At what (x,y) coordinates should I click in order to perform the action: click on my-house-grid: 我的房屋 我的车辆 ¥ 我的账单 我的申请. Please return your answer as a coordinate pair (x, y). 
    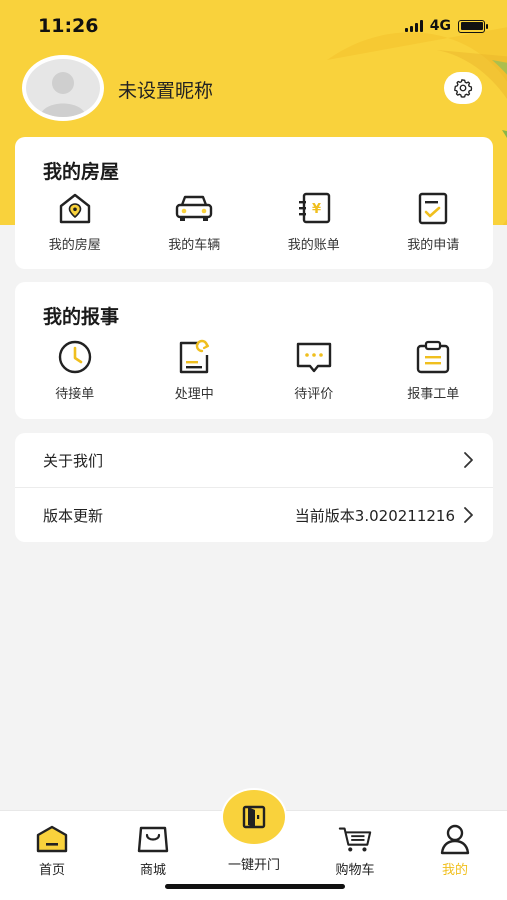
    Looking at the image, I should click on (254, 221).